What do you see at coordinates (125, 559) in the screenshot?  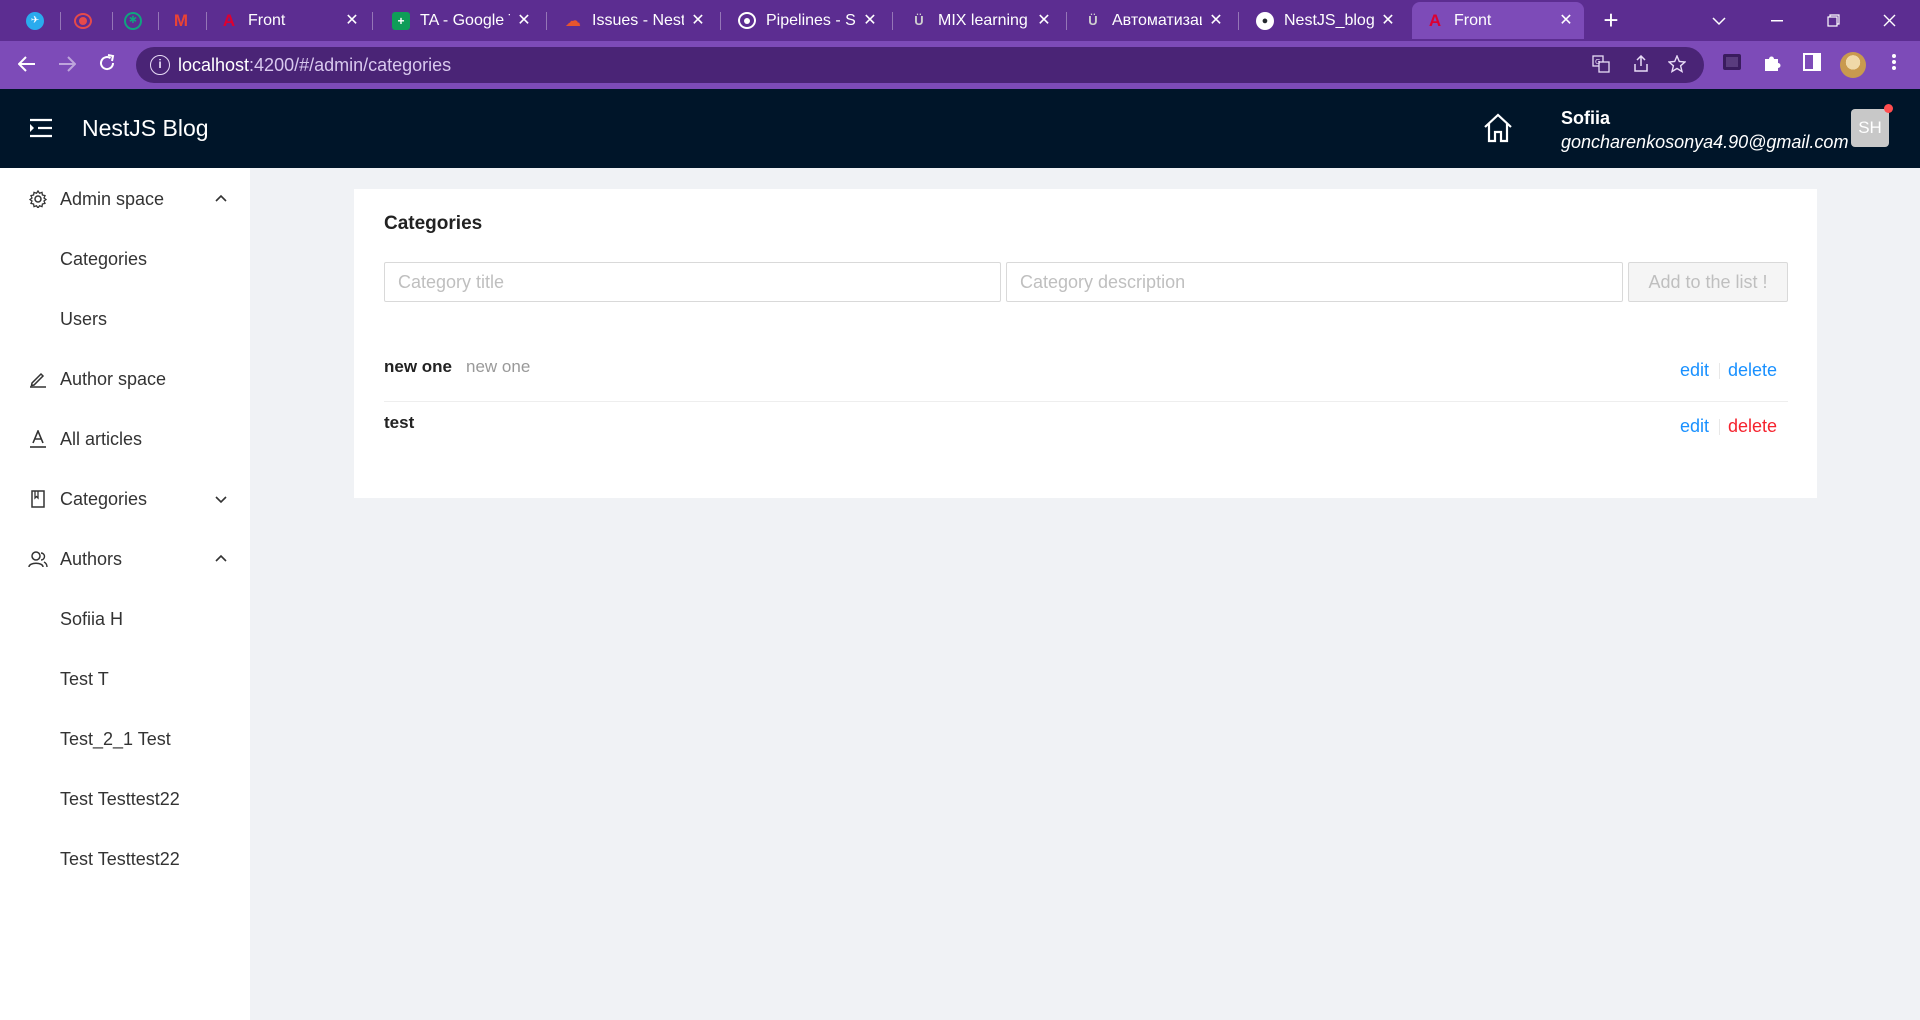 I see `sidebar-item-authors: Authors` at bounding box center [125, 559].